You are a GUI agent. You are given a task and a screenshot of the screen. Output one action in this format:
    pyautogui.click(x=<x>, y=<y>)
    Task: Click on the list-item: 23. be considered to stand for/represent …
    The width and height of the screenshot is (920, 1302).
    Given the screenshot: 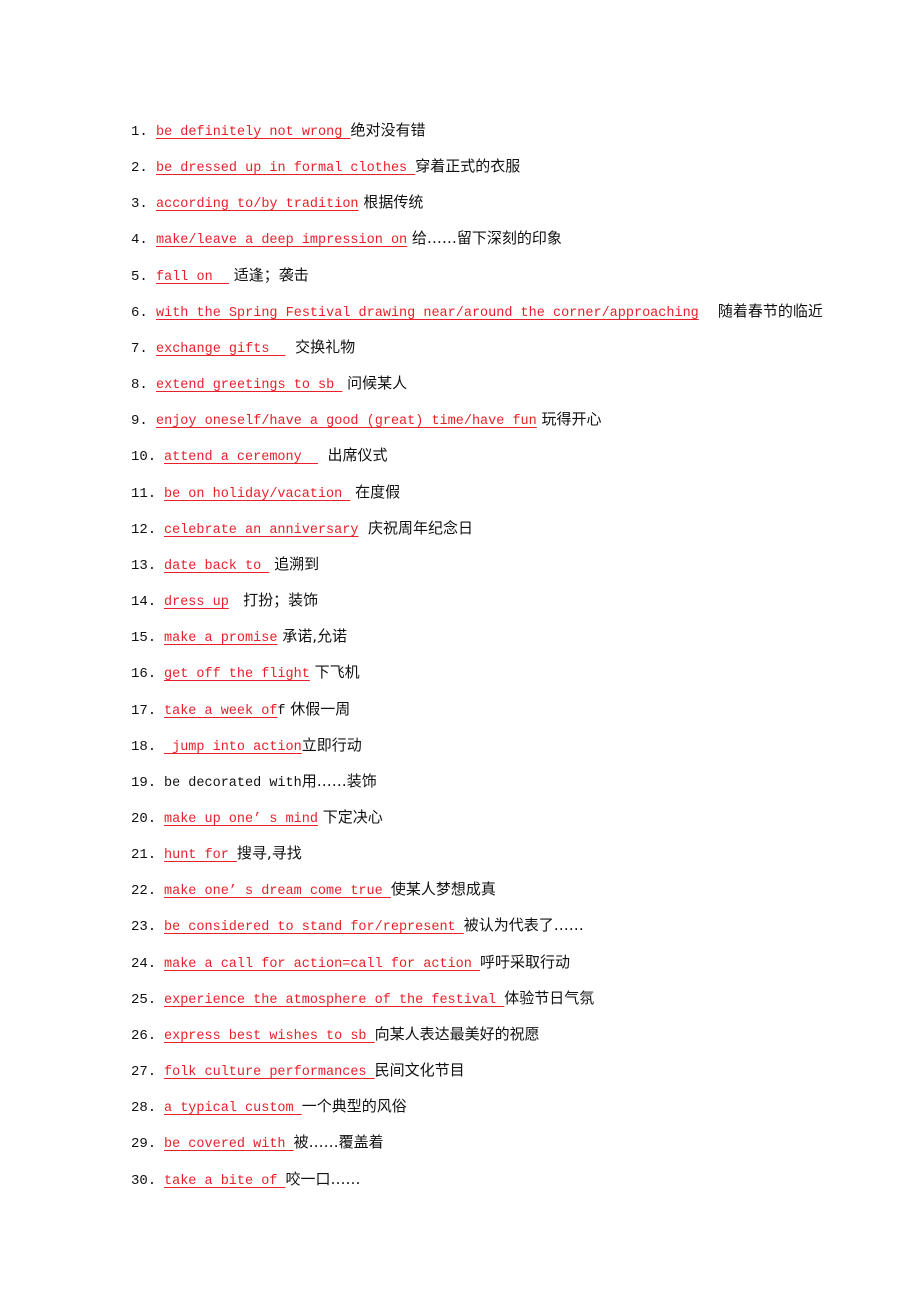 What is the action you would take?
    pyautogui.click(x=477, y=932)
    